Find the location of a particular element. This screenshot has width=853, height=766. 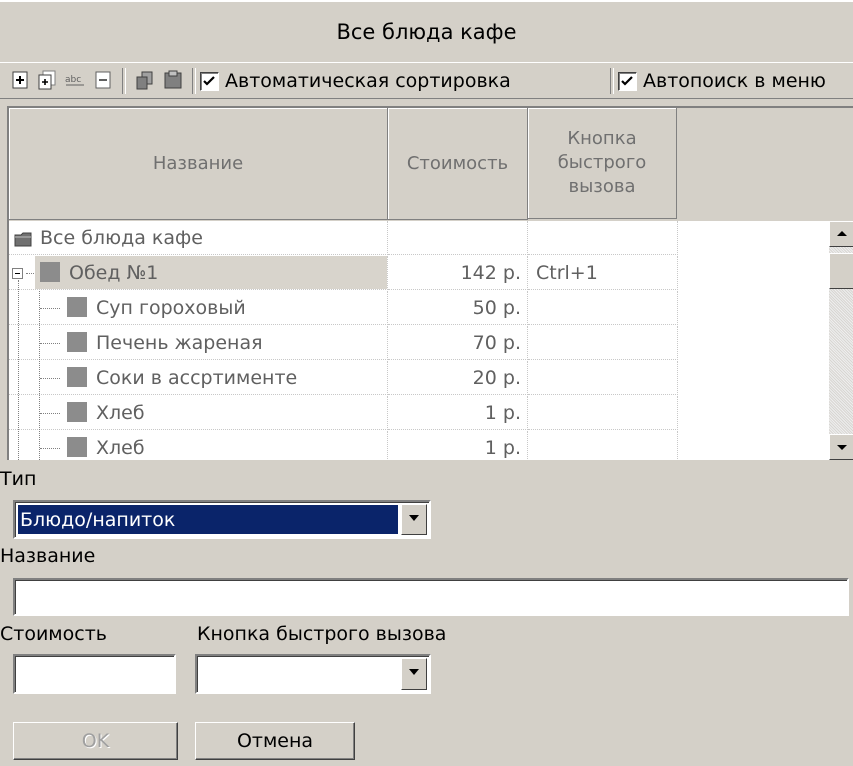

copy-icon is located at coordinates (145, 80).